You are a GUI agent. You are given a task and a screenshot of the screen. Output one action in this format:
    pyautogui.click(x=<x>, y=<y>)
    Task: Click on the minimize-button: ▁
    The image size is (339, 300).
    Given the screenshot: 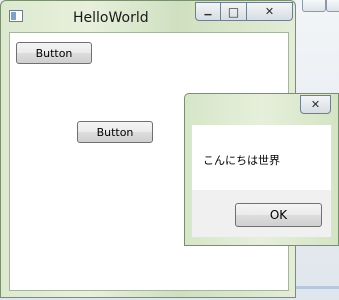 What is the action you would take?
    pyautogui.click(x=208, y=11)
    